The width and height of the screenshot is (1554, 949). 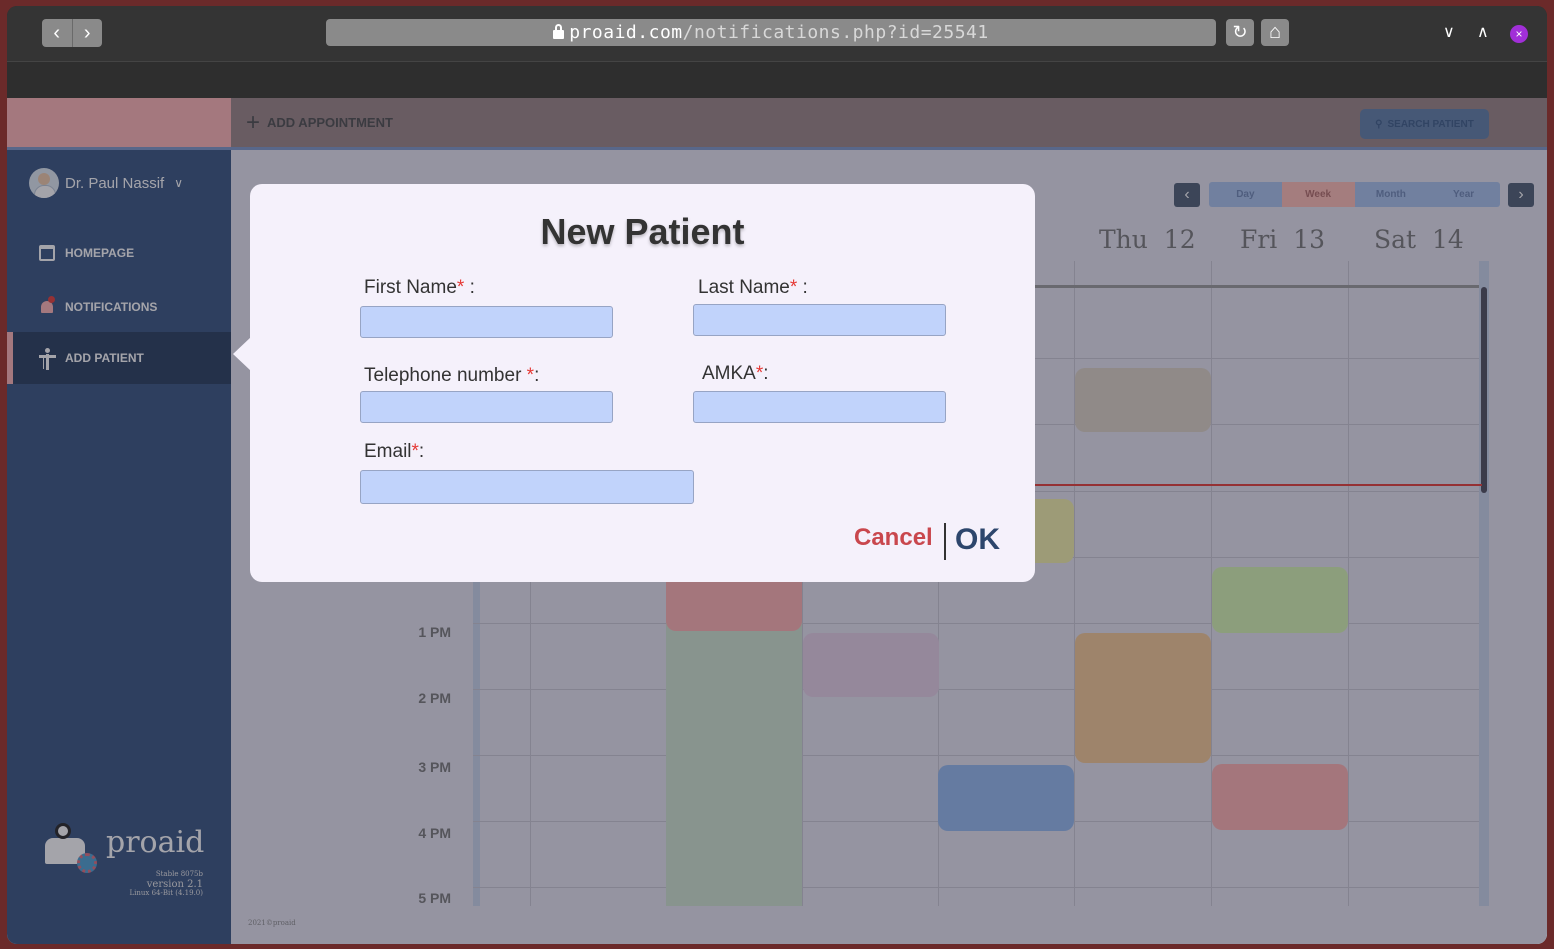 I want to click on reload-button: ↻, so click(x=1240, y=32).